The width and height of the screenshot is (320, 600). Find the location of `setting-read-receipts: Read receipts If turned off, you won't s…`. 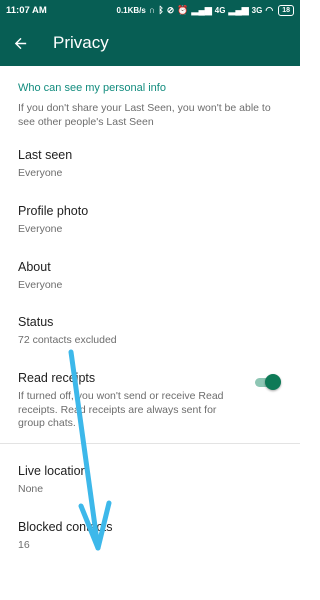

setting-read-receipts: Read receipts If turned off, you won't s… is located at coordinates (131, 401).